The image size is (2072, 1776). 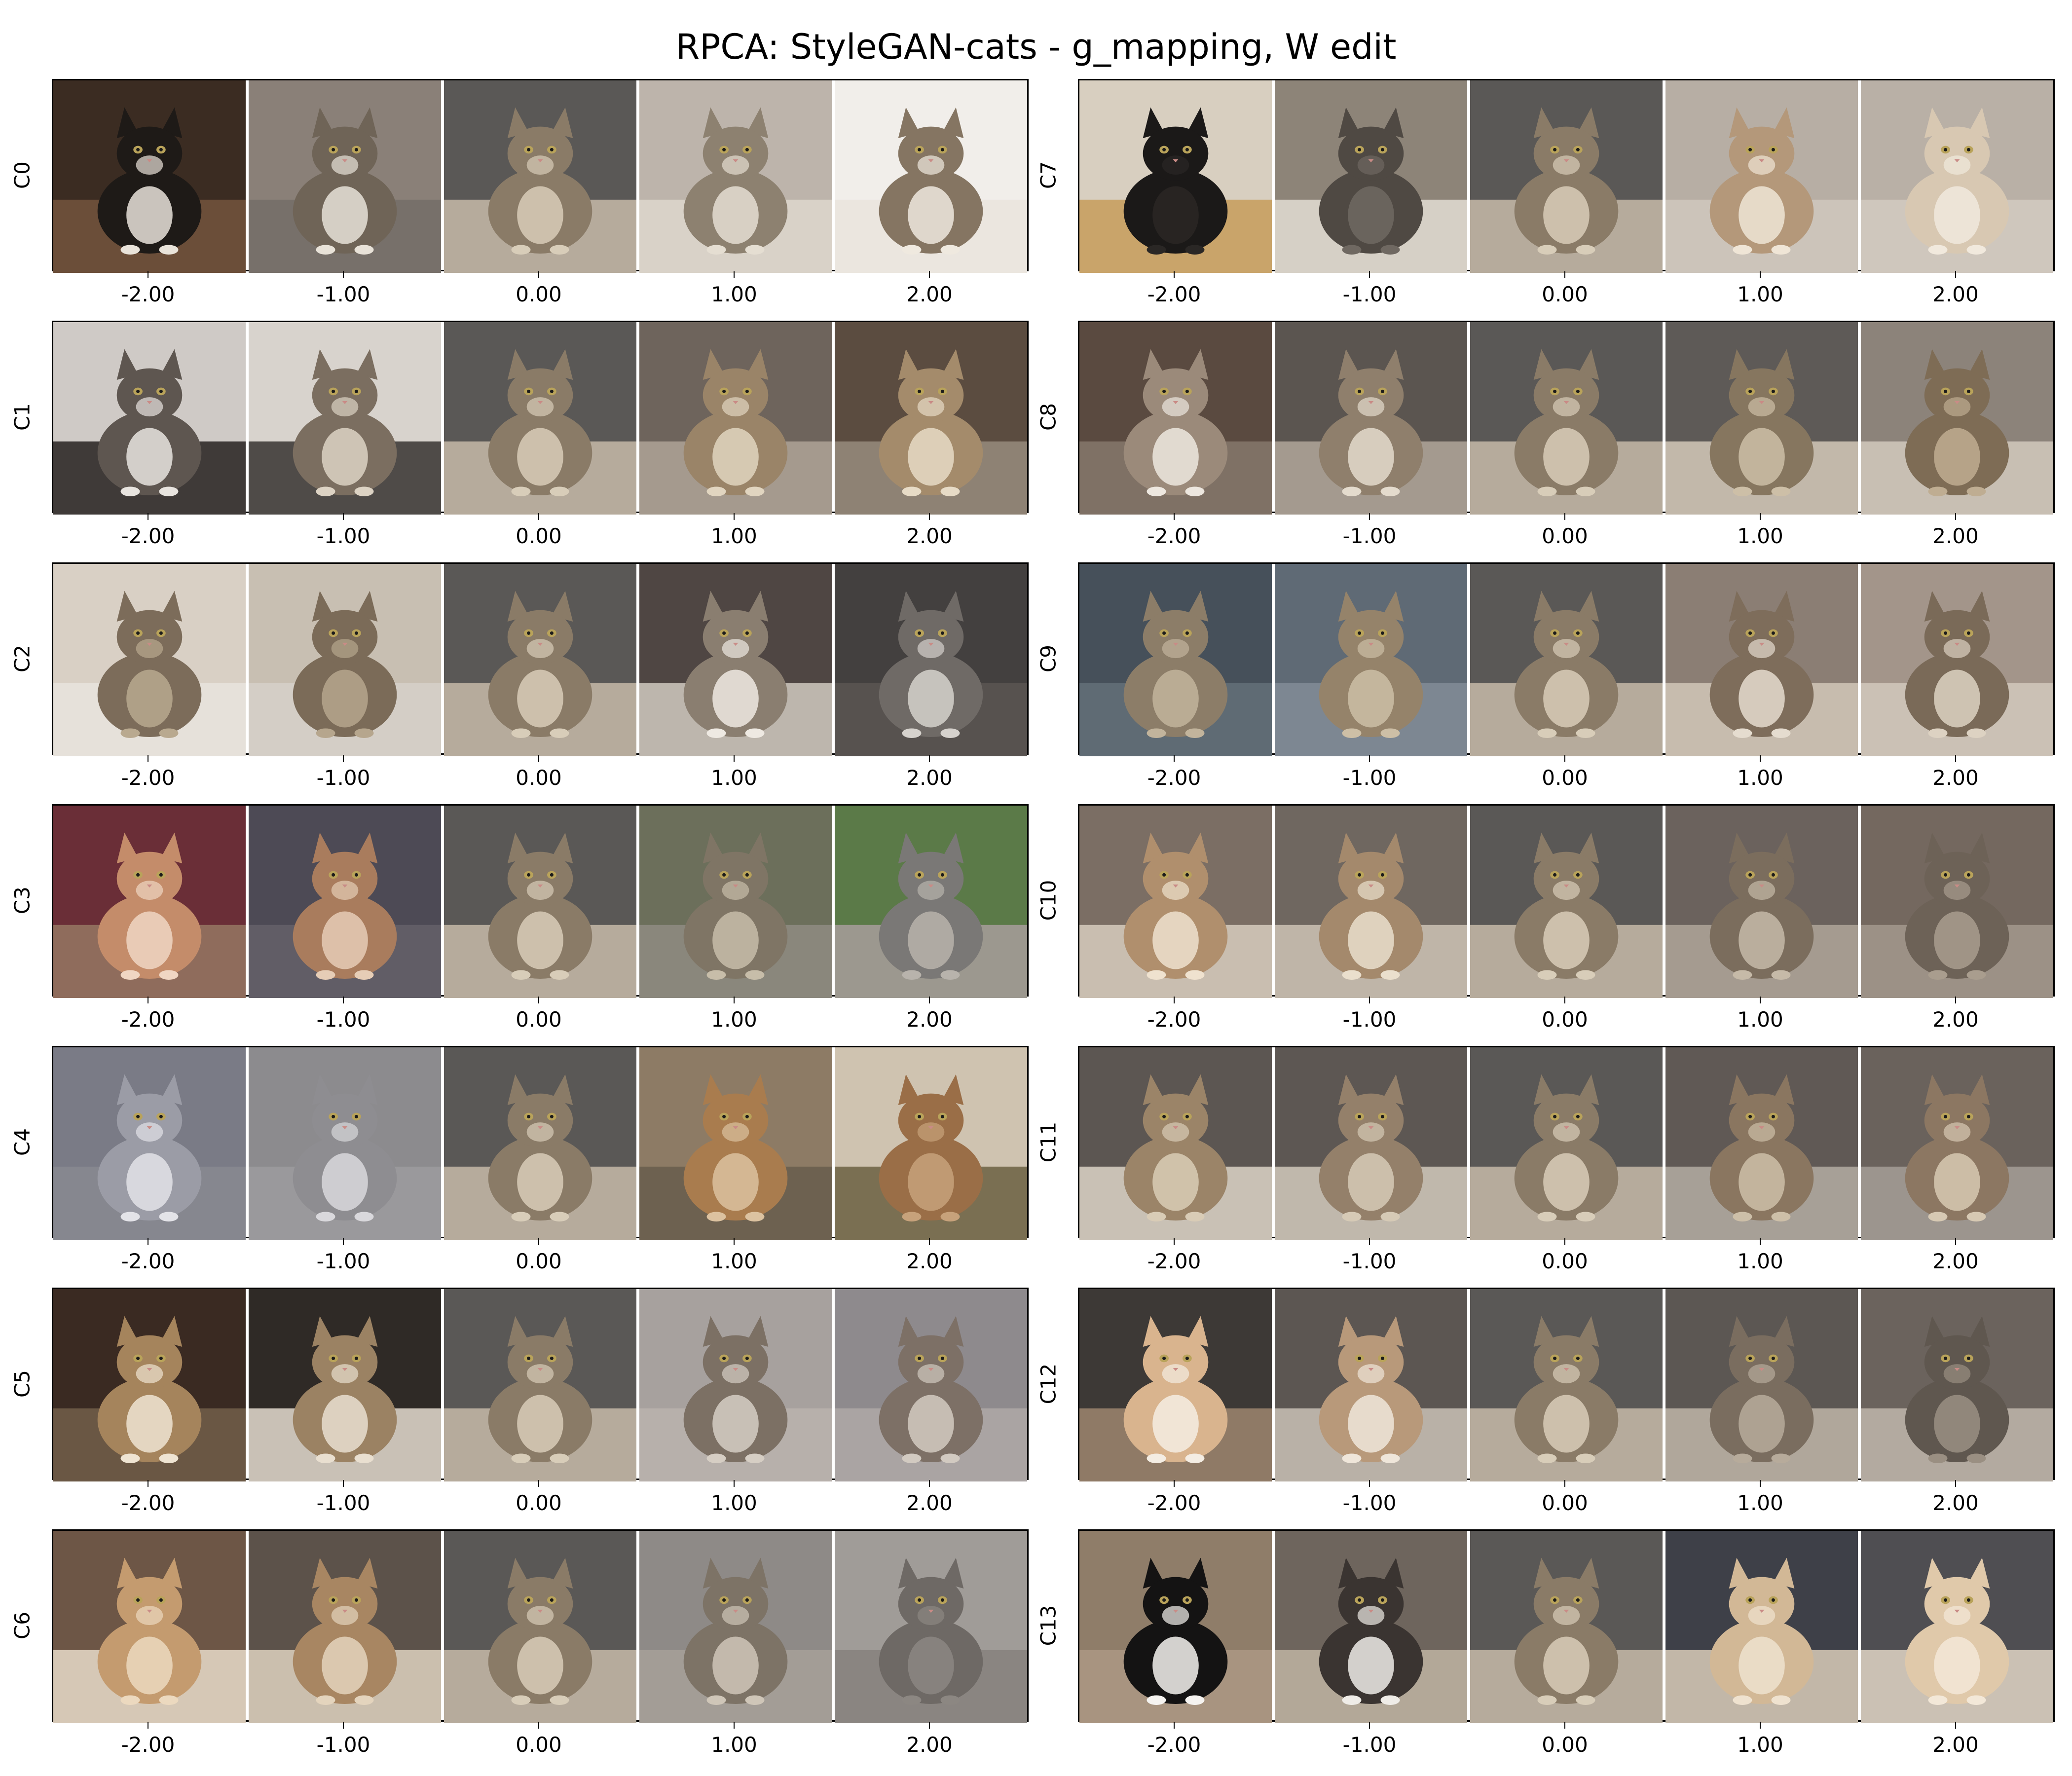 I want to click on figure-title: RPCA: StyleGAN-cats - g_mapping, W edit, so click(x=1036, y=47).